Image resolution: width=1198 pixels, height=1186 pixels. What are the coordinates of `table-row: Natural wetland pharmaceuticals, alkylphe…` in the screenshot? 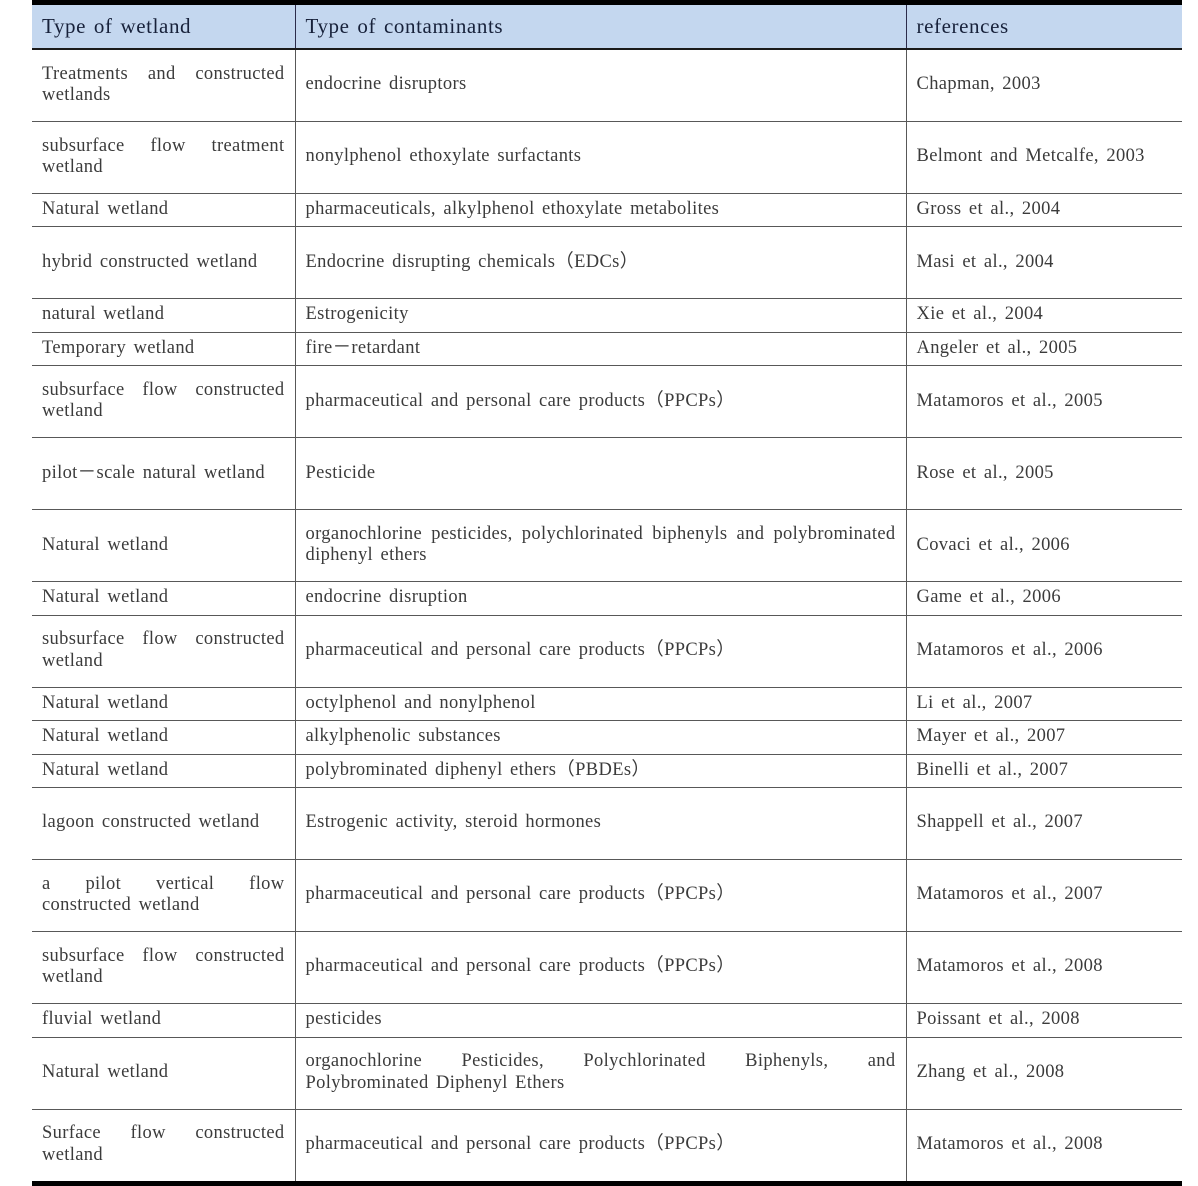 It's located at (607, 210).